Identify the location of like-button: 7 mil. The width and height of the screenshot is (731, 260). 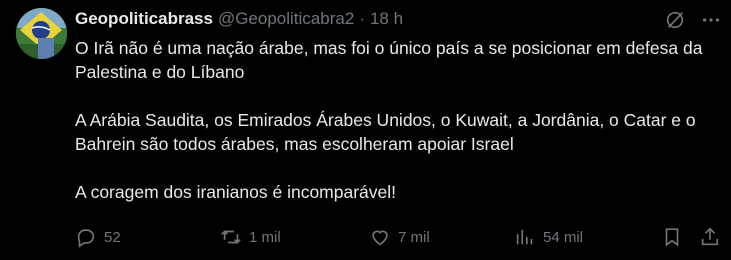
(399, 237).